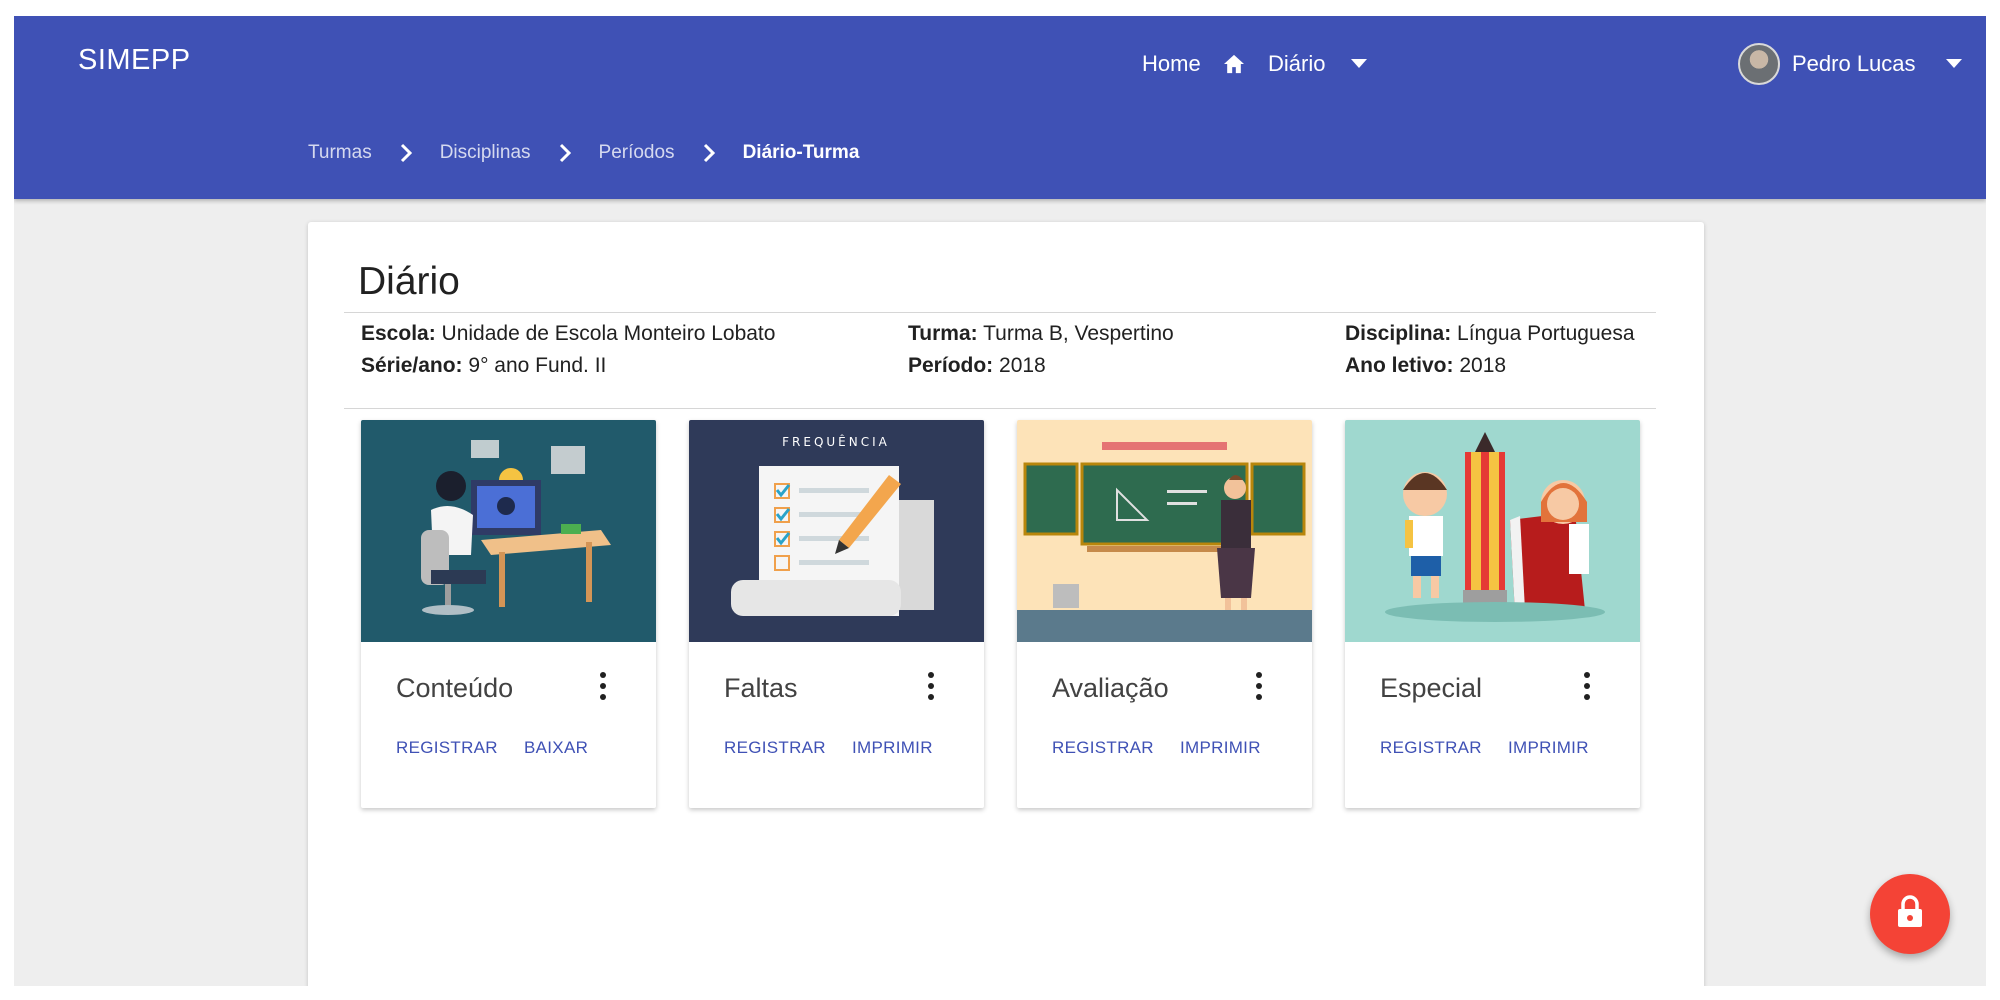 The image size is (2000, 1000). I want to click on baixar-button: BAIXAR, so click(556, 748).